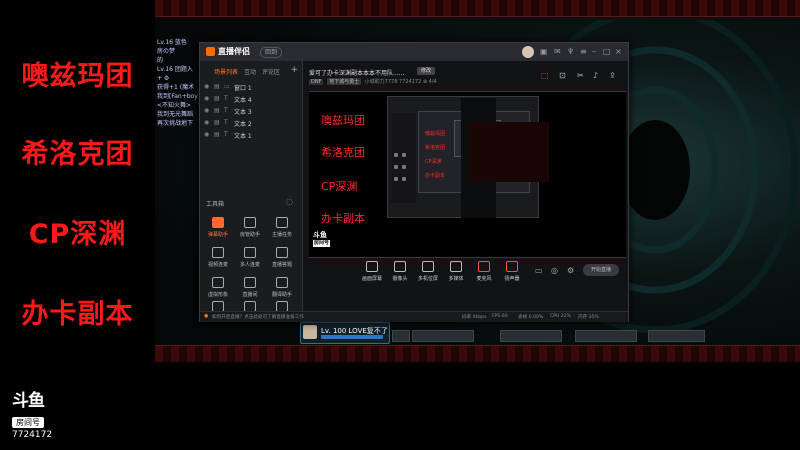 Image resolution: width=800 pixels, height=450 pixels. I want to click on tool-label: 主播任务, so click(281, 235).